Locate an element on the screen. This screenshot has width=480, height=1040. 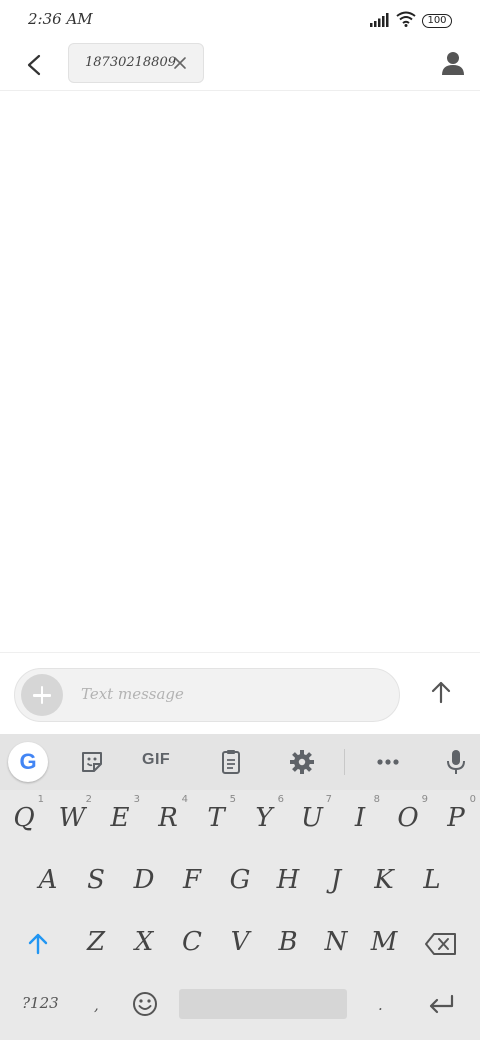
emoji-icon is located at coordinates (145, 1004).